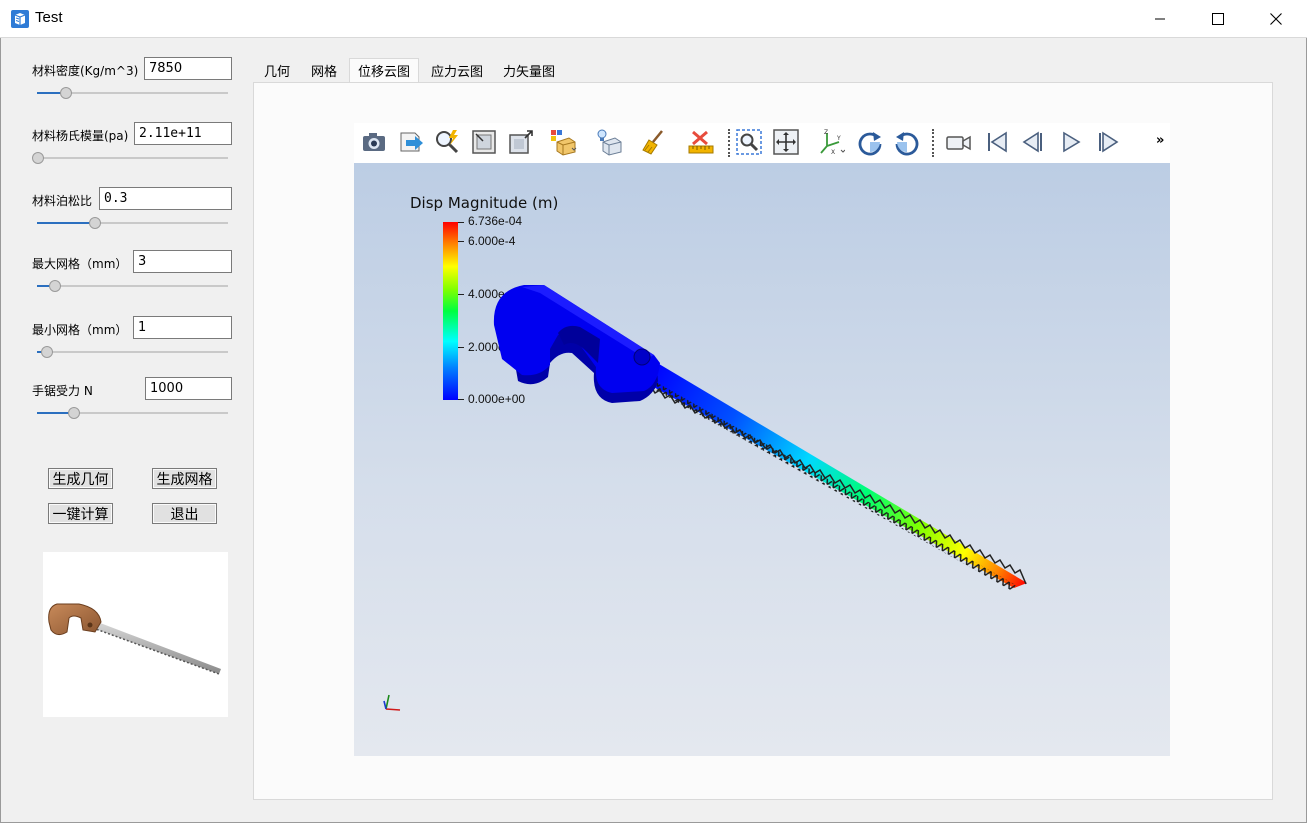  What do you see at coordinates (80, 264) in the screenshot?
I see `max-mesh-label: 最大网格（mm）` at bounding box center [80, 264].